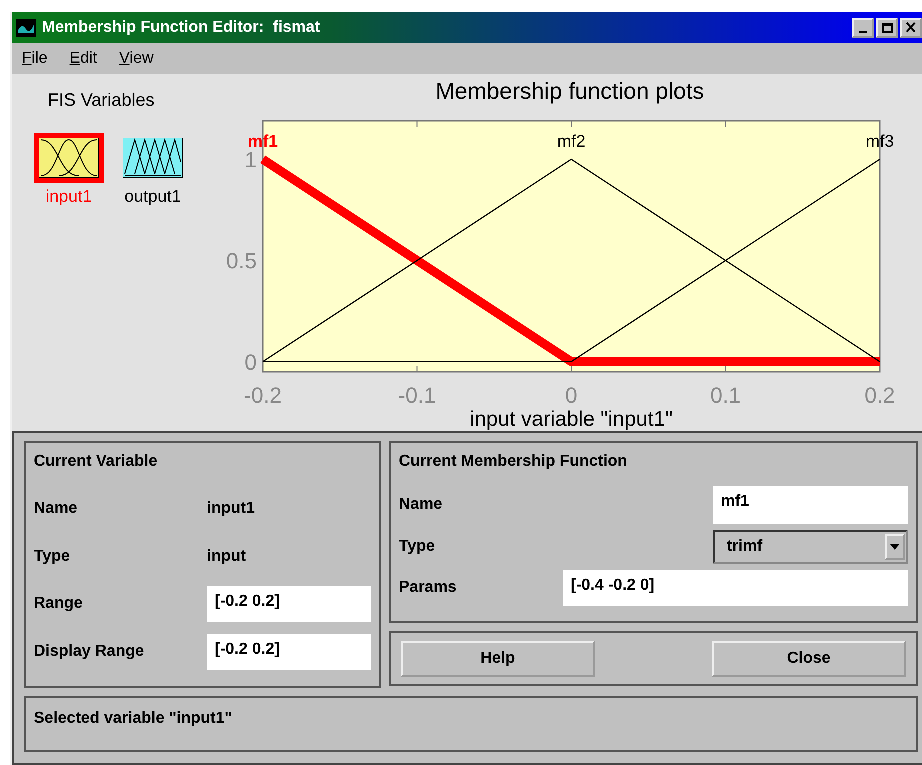 The image size is (922, 765). I want to click on x-tick-label: 0.1, so click(726, 395).